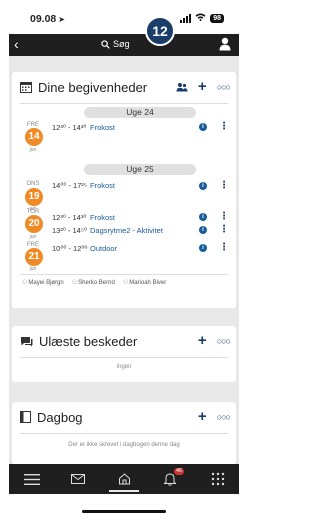  I want to click on diary-empty-text: Der er ikke skrevet i dagbogen denne dag, so click(124, 445).